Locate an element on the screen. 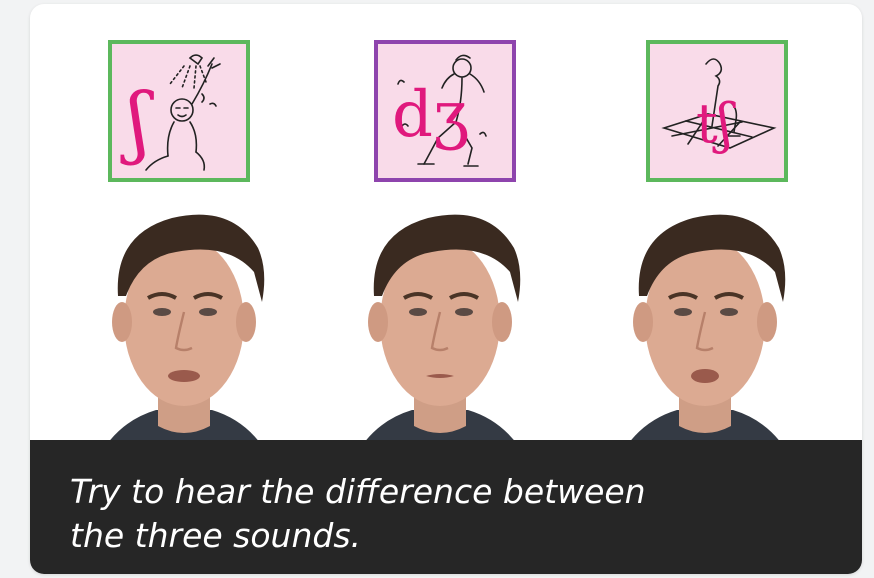 Image resolution: width=874 pixels, height=578 pixels. caption-line-2: the three sounds. is located at coordinates (216, 535).